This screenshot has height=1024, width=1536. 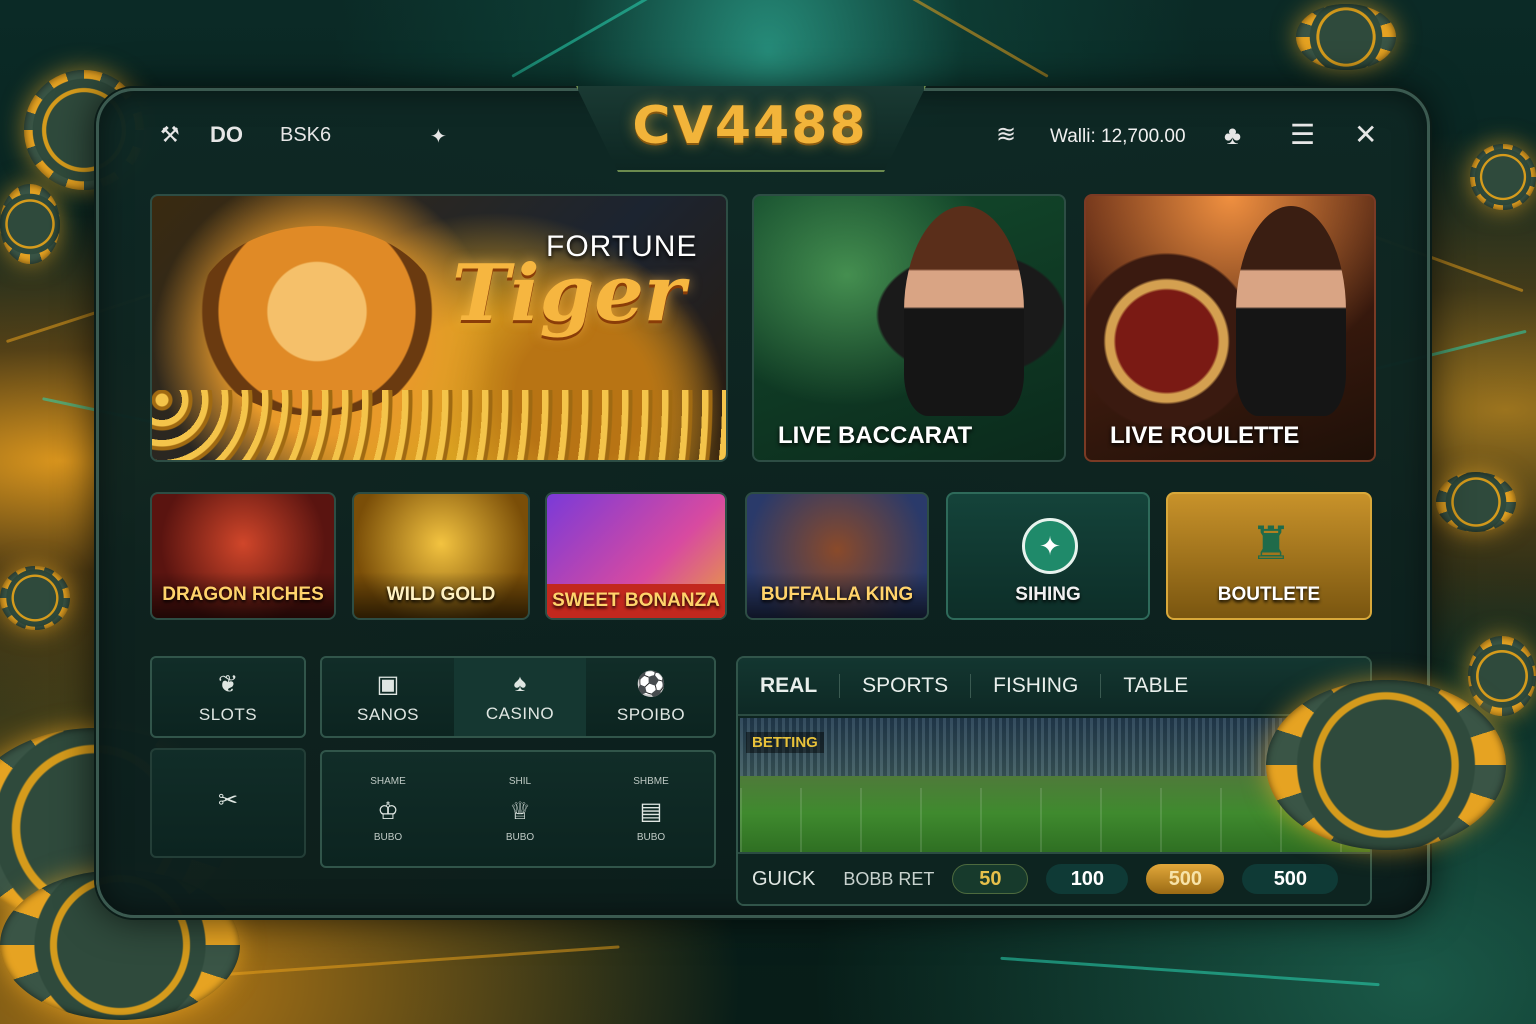 I want to click on tile-label: SIHING, so click(x=1048, y=594).